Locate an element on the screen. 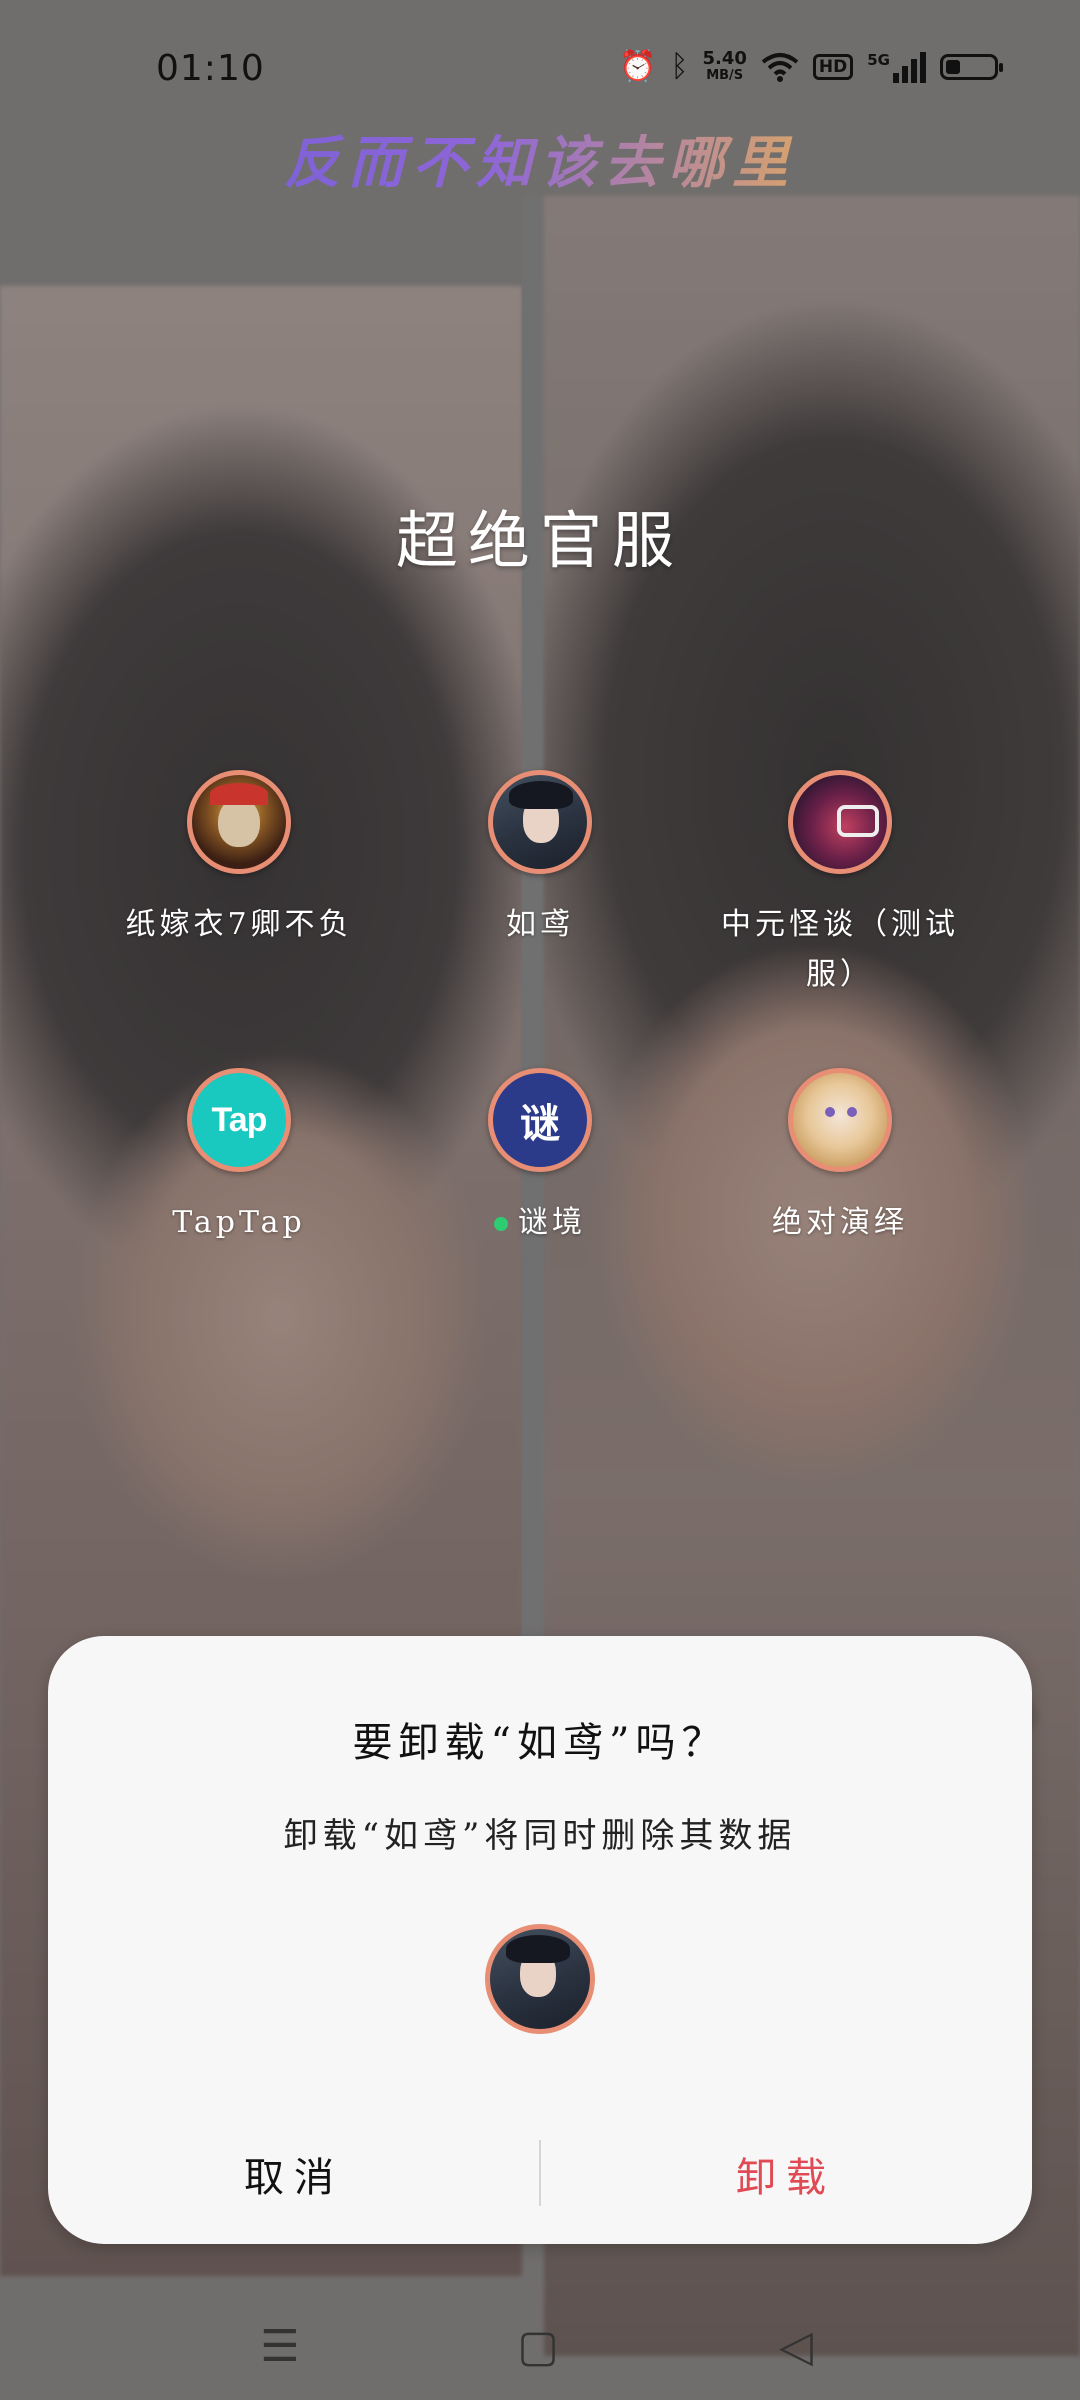 This screenshot has height=2400, width=1080. new-app-dot is located at coordinates (501, 1224).